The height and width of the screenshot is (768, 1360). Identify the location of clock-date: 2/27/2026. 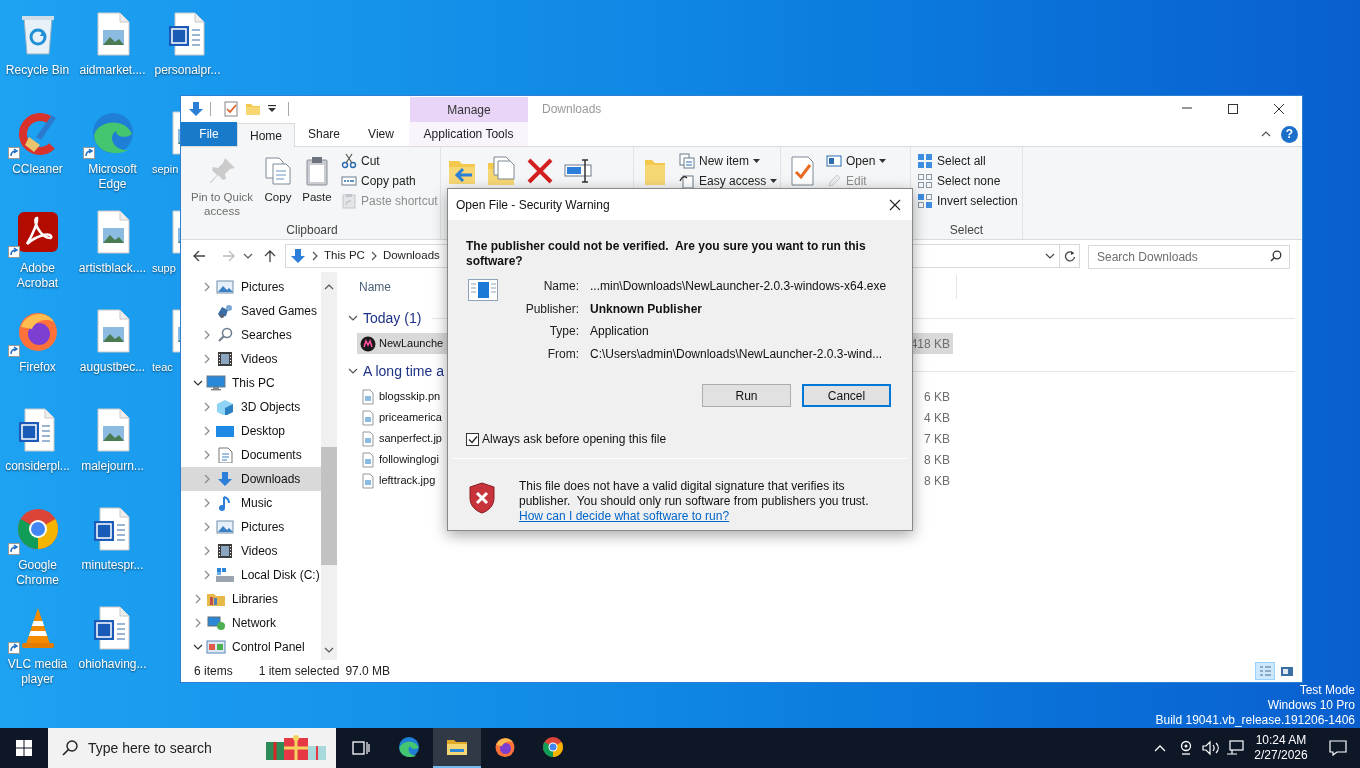
(1281, 755).